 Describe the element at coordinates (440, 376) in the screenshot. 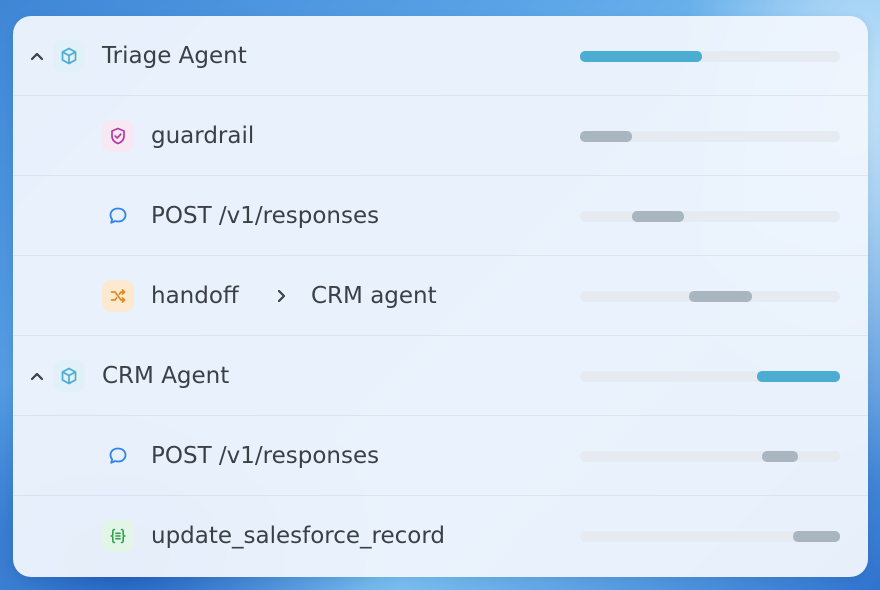

I see `trace-row-crm-agent: CRM Agent` at that location.